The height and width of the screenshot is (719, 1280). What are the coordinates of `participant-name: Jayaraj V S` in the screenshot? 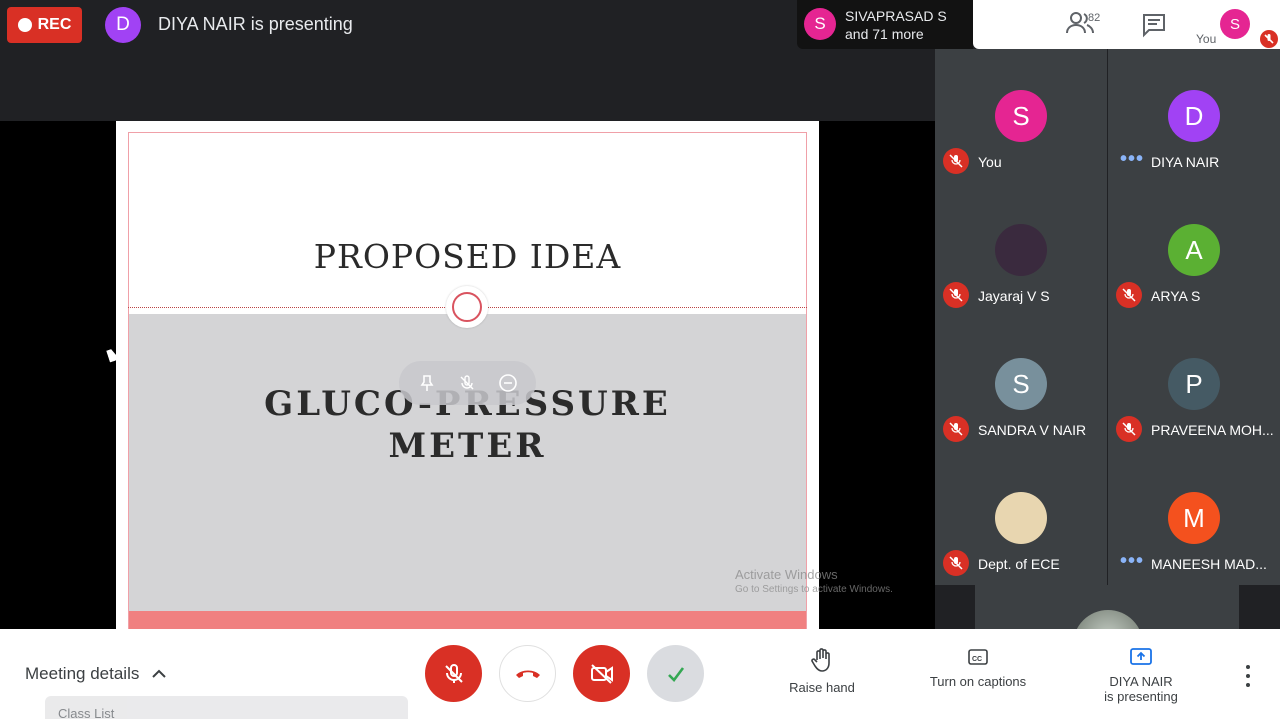 It's located at (1014, 296).